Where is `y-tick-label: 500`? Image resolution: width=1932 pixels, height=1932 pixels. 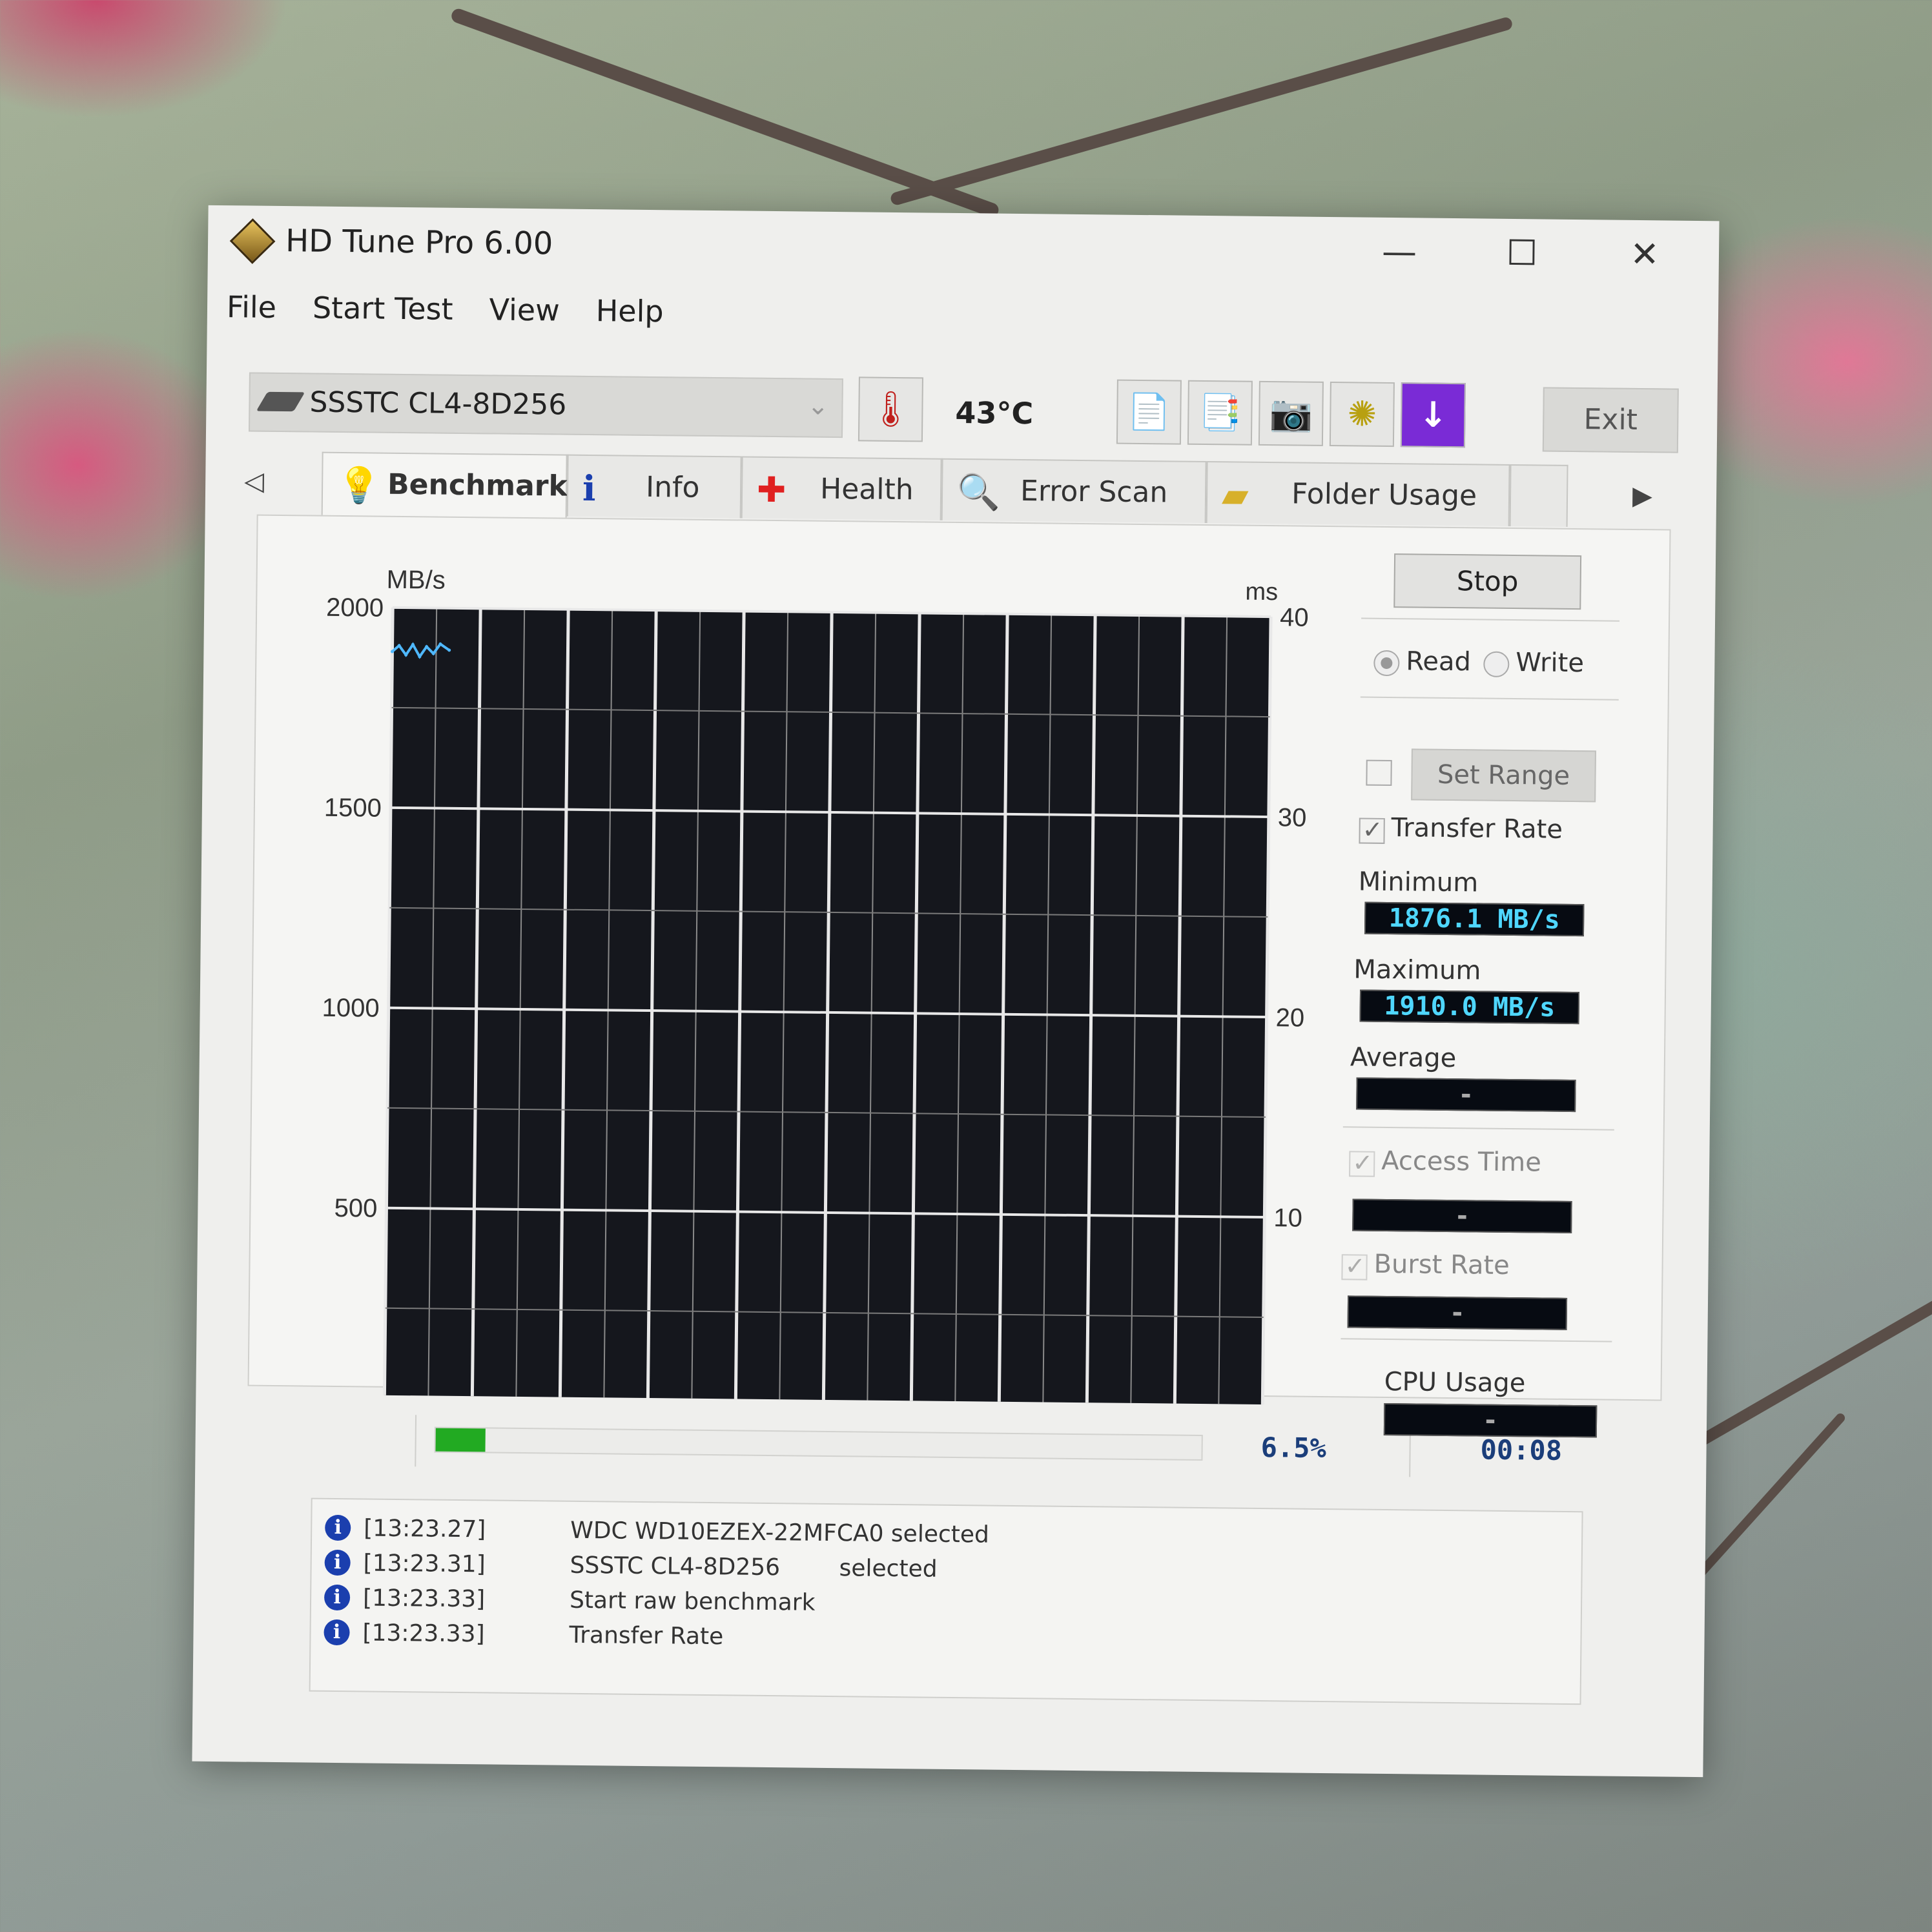 y-tick-label: 500 is located at coordinates (356, 1208).